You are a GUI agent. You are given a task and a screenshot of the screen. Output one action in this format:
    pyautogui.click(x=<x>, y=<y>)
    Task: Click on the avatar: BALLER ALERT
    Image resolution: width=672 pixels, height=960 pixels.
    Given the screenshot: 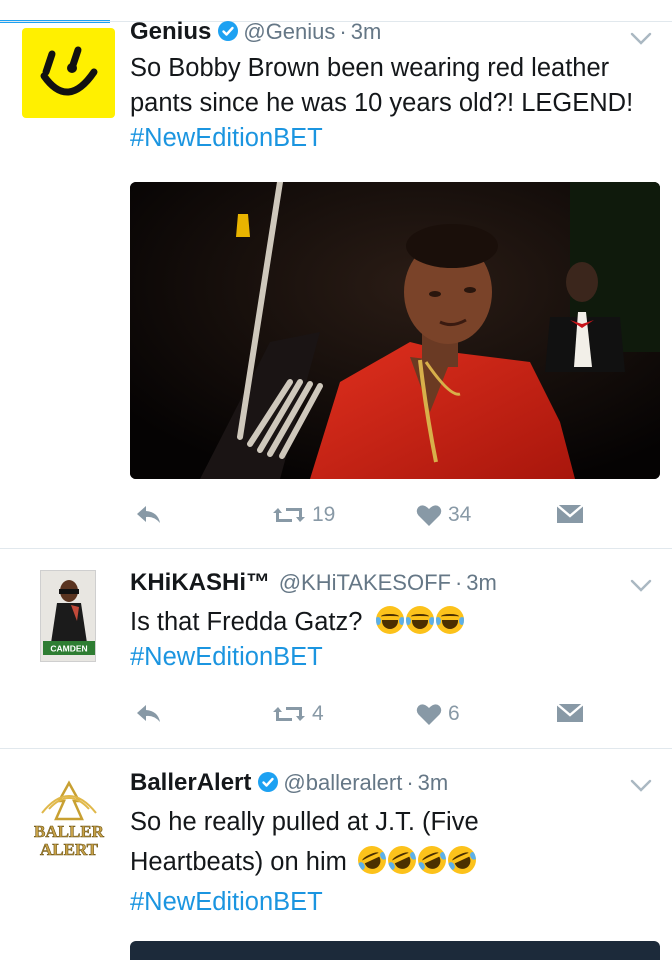 What is the action you would take?
    pyautogui.click(x=69, y=824)
    